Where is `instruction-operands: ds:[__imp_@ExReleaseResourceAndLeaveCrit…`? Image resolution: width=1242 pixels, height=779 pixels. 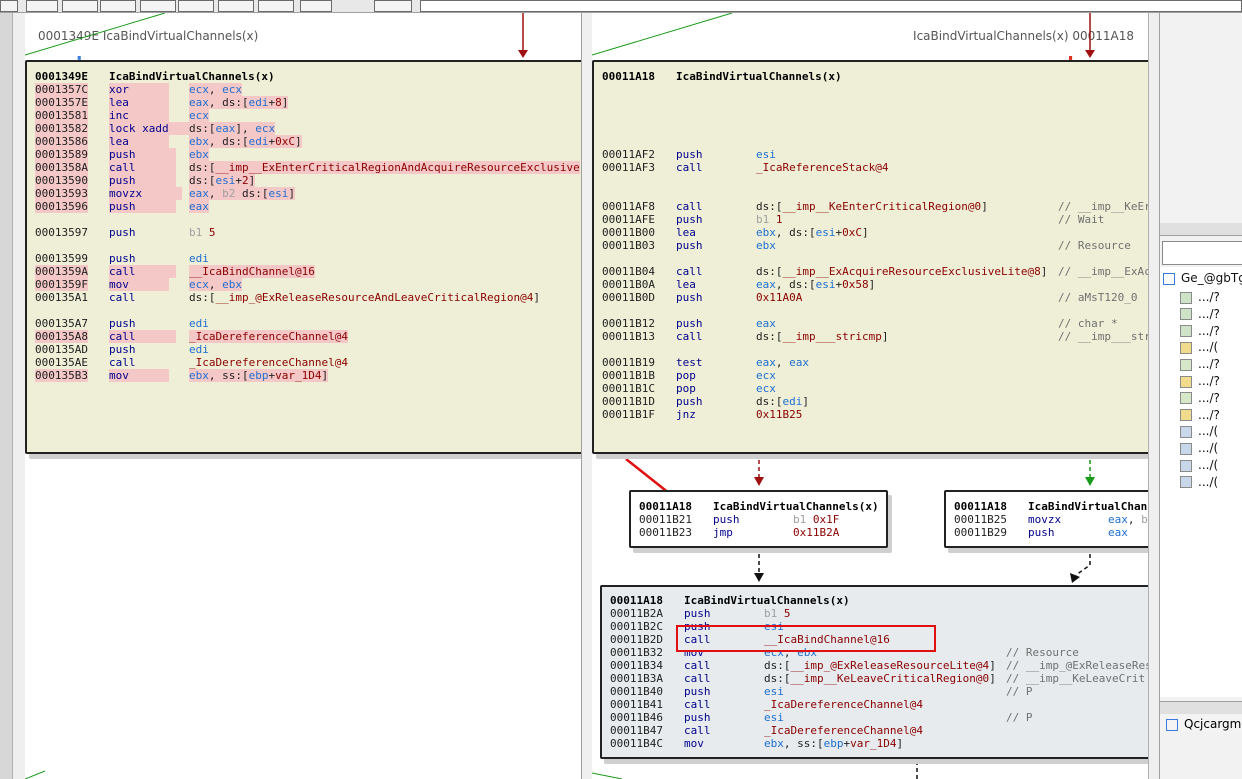 instruction-operands: ds:[__imp_@ExReleaseResourceAndLeaveCrit… is located at coordinates (364, 297).